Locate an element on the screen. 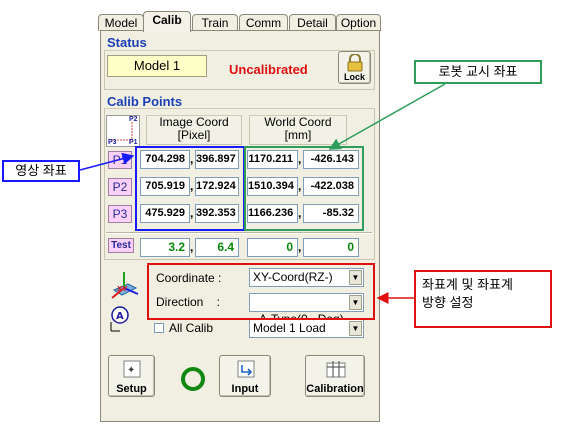 The height and width of the screenshot is (430, 563). robot-coord-arrow is located at coordinates (387, 116).